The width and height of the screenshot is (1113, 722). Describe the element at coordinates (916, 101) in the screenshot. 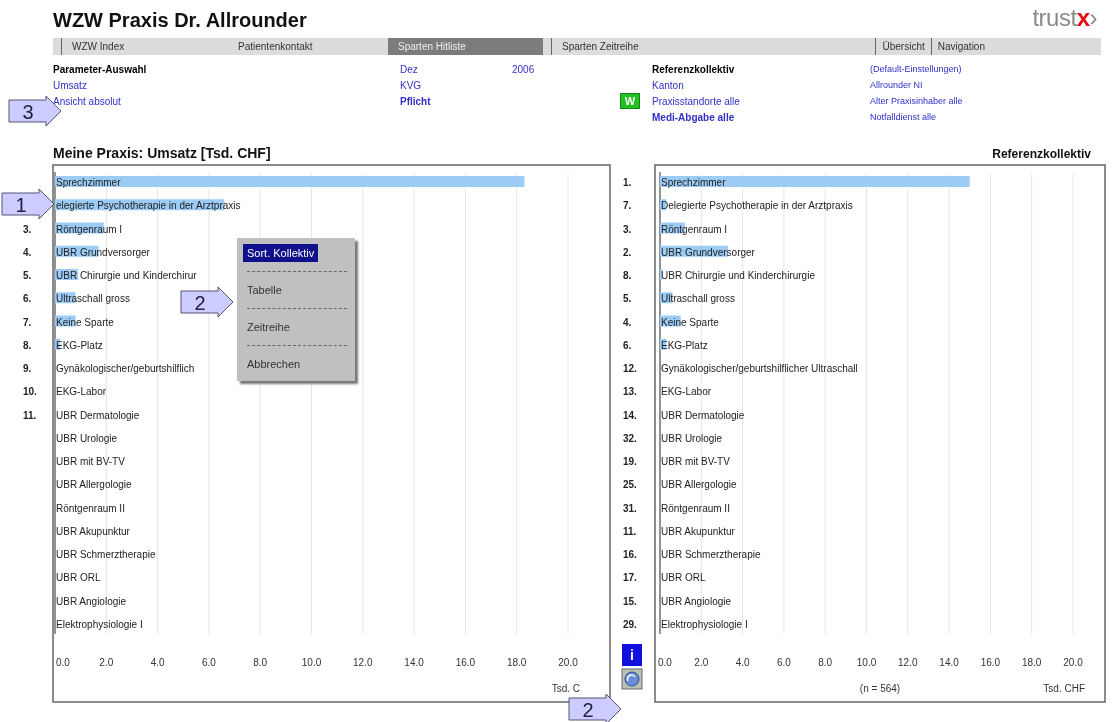

I see `parameter-link: Alter Praxisinhaber alle` at that location.